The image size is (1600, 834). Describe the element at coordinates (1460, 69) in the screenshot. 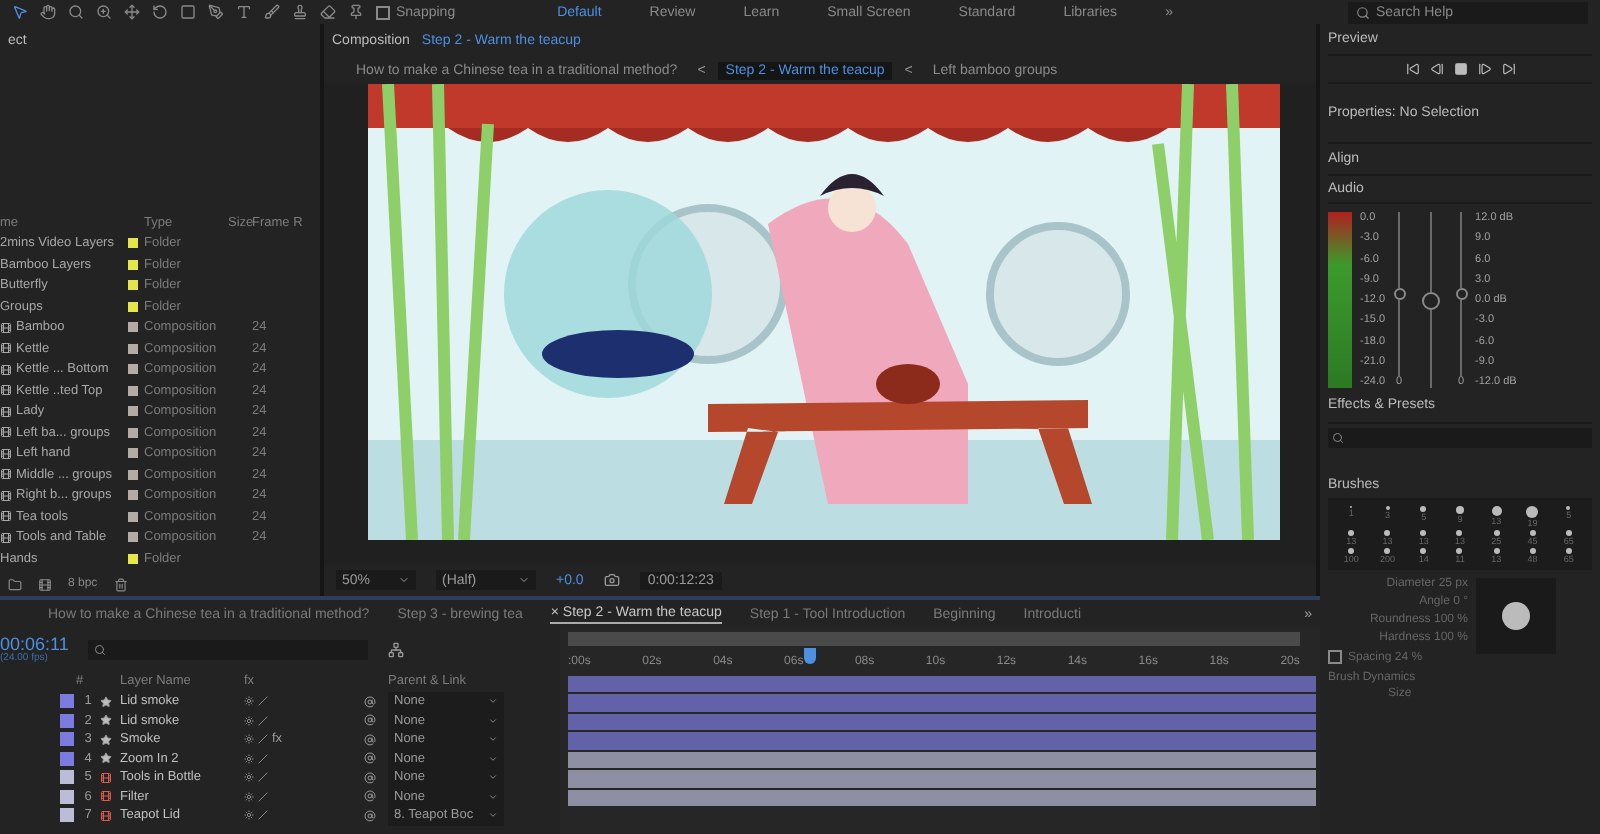

I see `stop-icon` at that location.